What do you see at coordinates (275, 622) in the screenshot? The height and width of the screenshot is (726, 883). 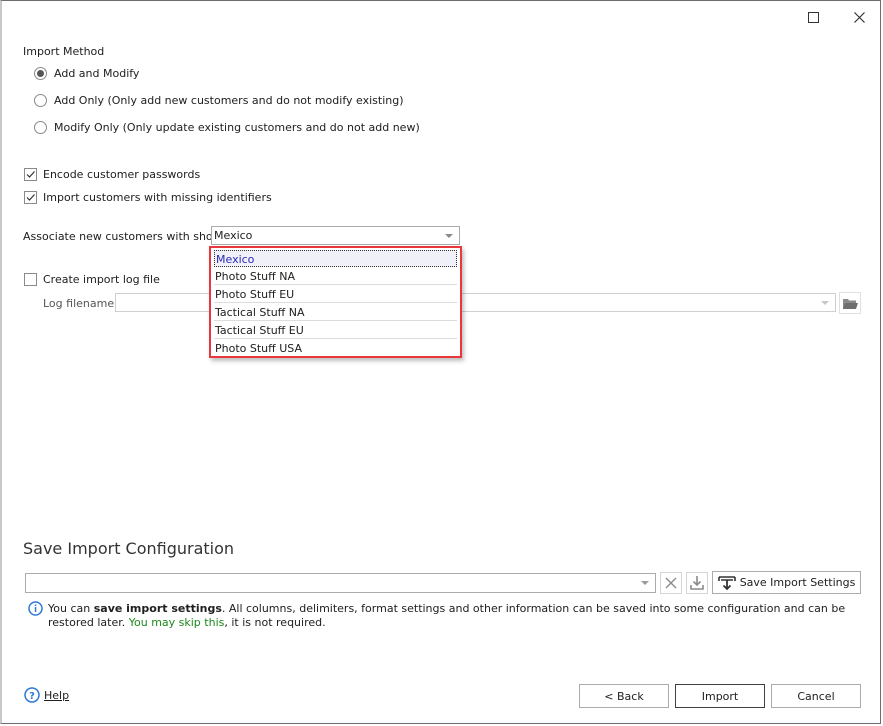 I see `info-suffix: , it is not required.` at bounding box center [275, 622].